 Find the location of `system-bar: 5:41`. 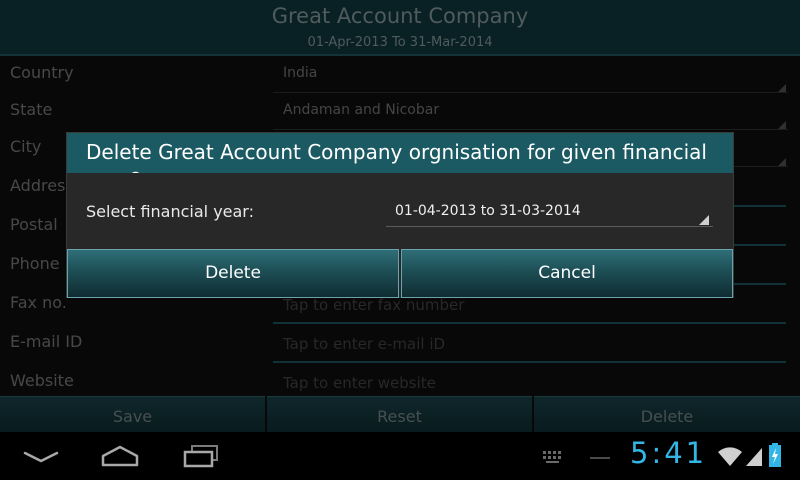

system-bar: 5:41 is located at coordinates (400, 456).